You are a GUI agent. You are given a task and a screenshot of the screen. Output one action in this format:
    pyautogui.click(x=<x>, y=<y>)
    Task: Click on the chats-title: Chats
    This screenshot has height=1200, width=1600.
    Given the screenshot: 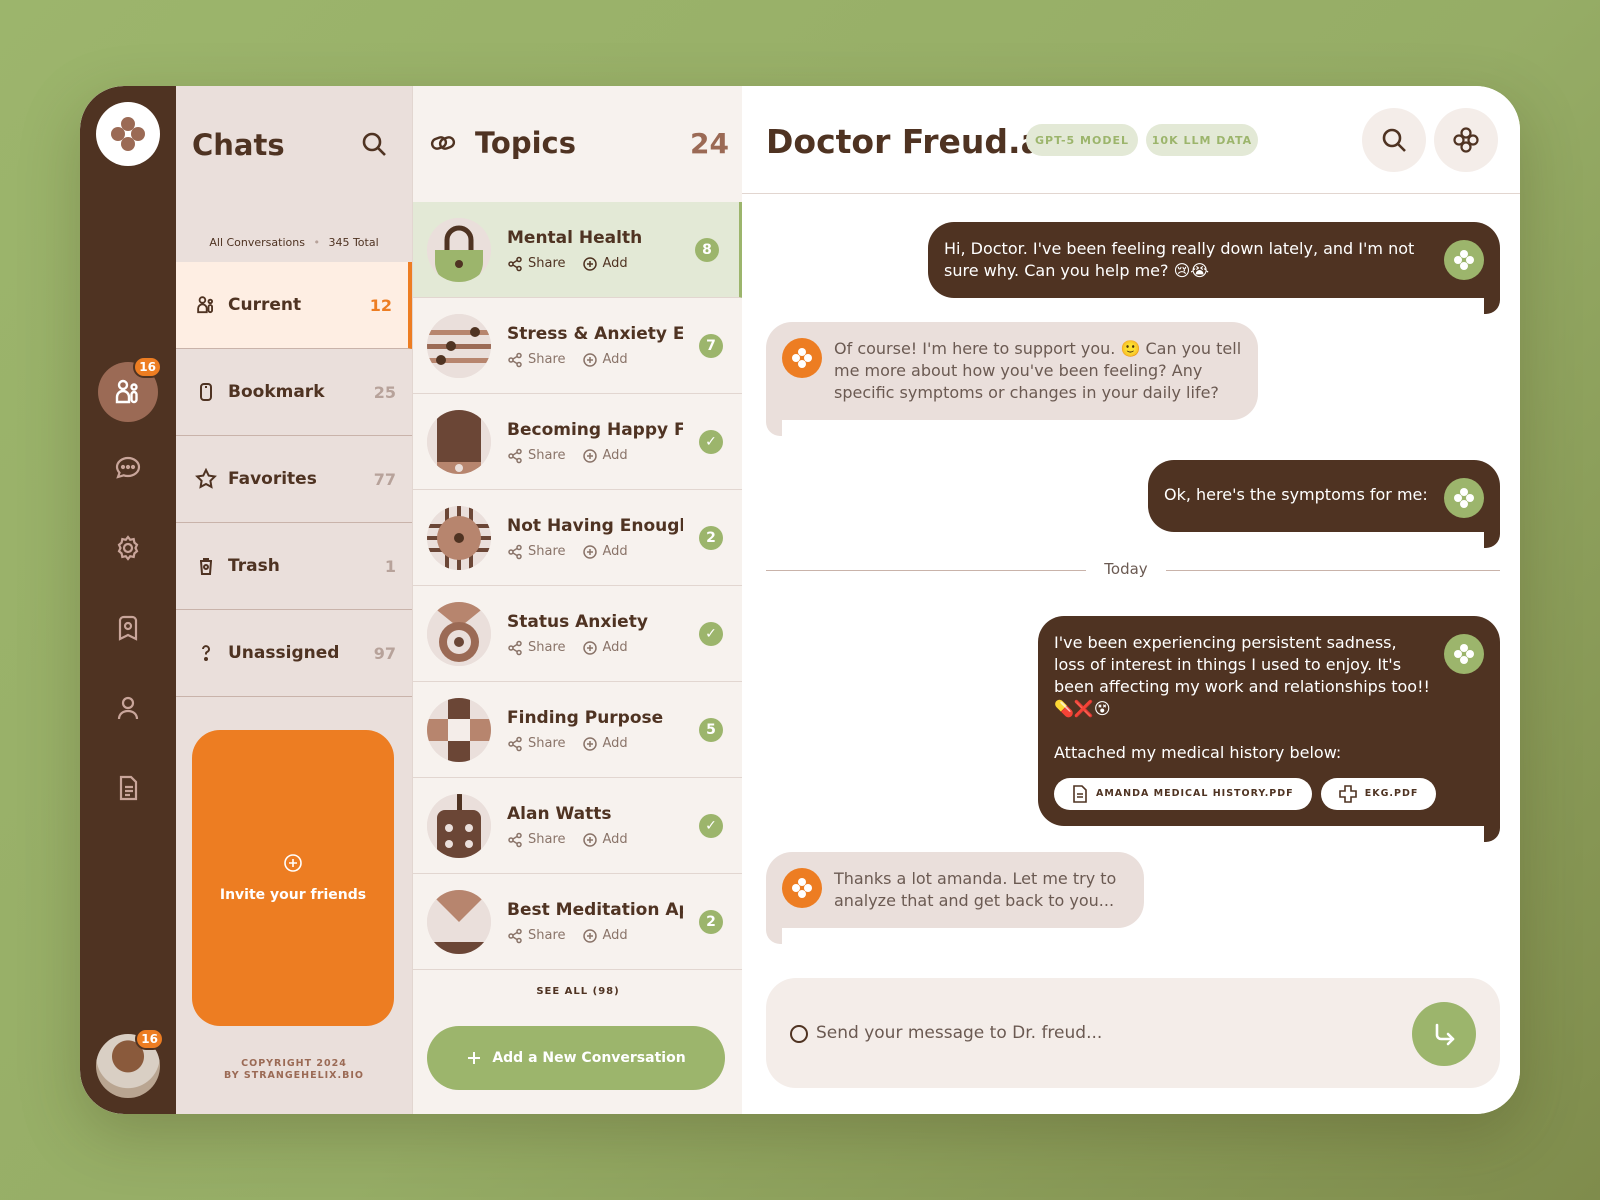 What is the action you would take?
    pyautogui.click(x=238, y=145)
    